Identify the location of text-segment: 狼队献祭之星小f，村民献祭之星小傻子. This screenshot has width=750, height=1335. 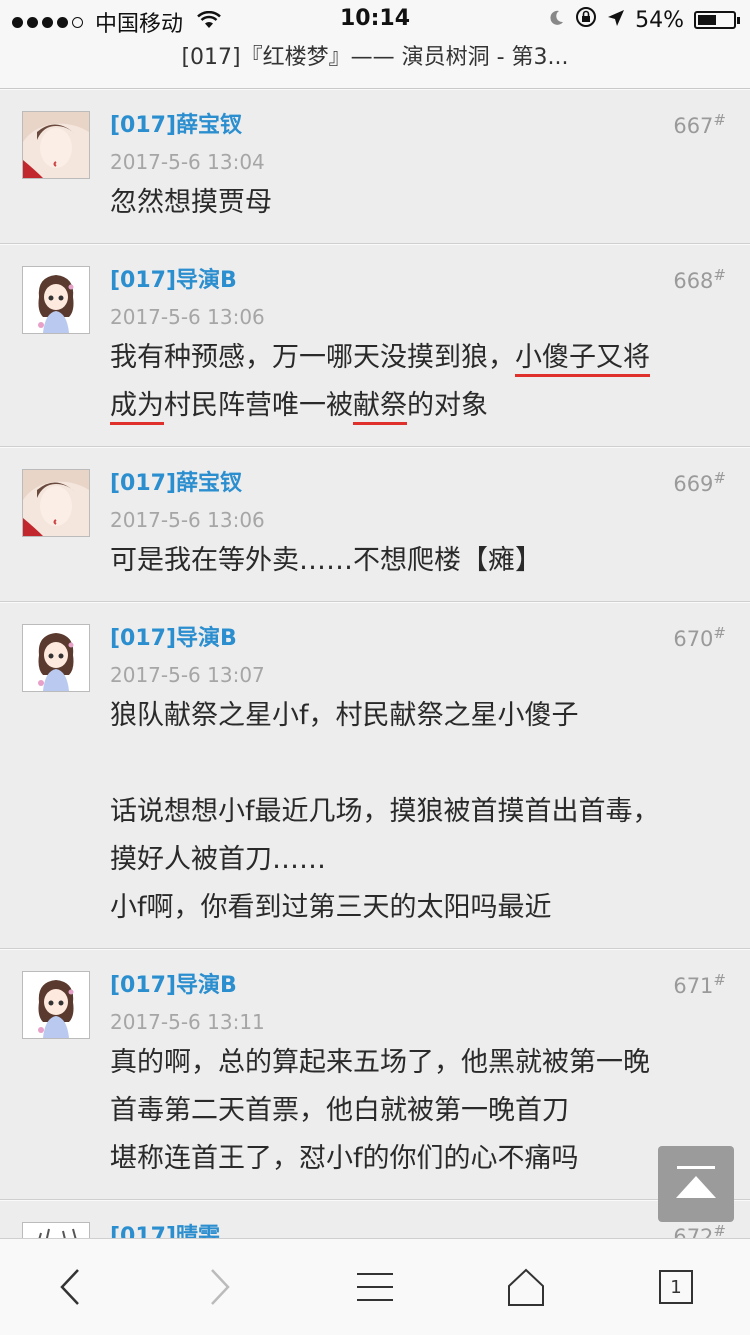
(344, 715).